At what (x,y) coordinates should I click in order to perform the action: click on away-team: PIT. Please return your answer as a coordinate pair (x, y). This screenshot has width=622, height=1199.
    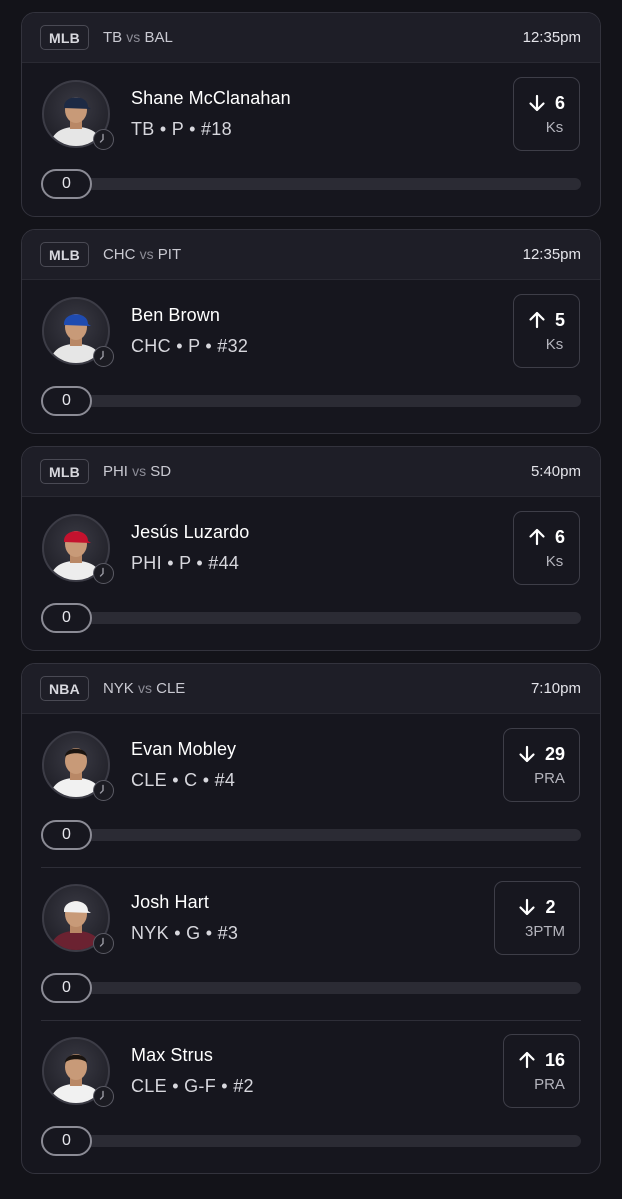
    Looking at the image, I should click on (169, 254).